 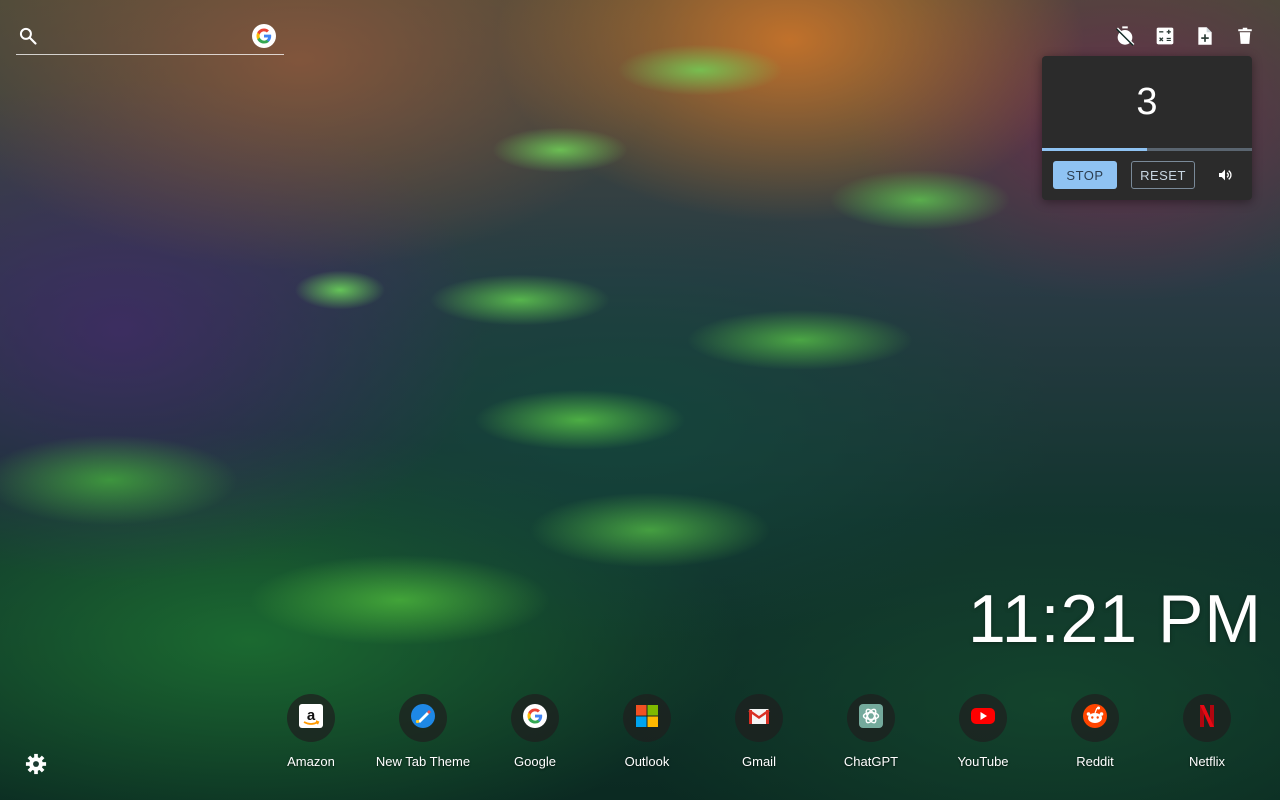 I want to click on shortcut-label: New Tab Theme, so click(x=423, y=761).